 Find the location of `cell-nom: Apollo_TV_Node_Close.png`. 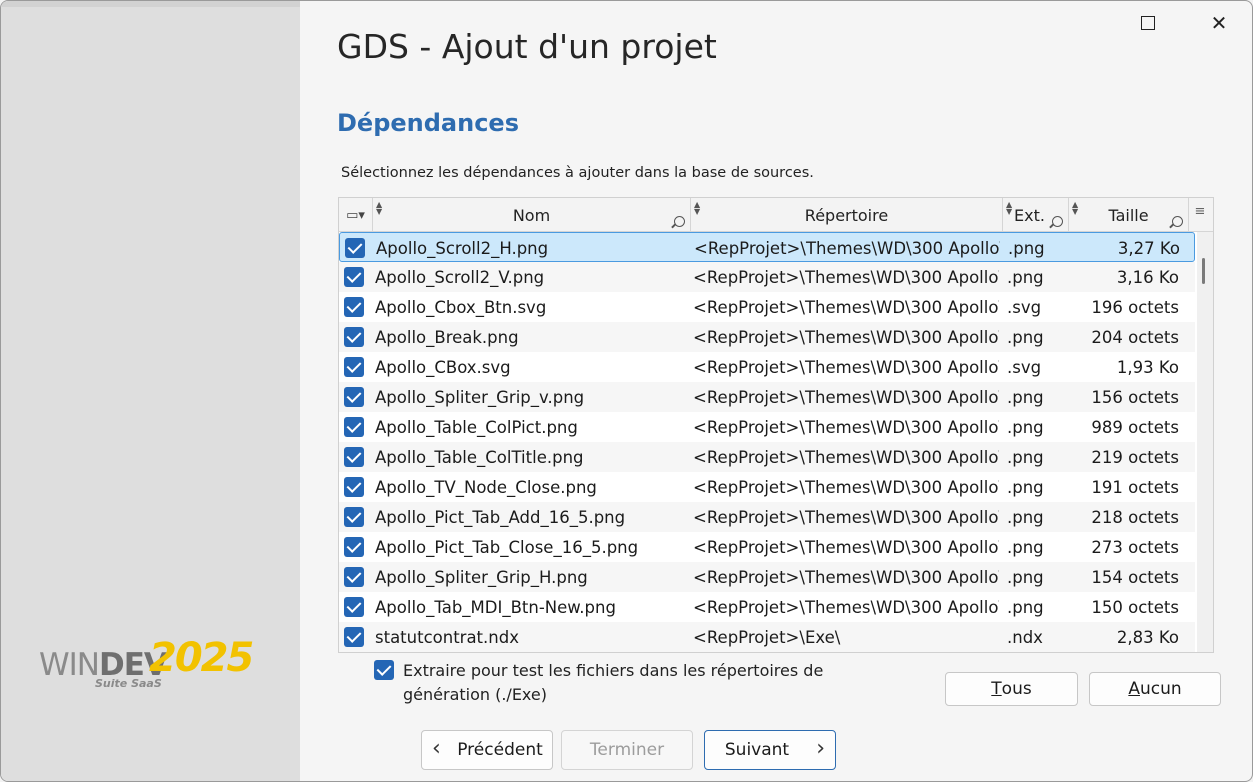

cell-nom: Apollo_TV_Node_Close.png is located at coordinates (486, 487).